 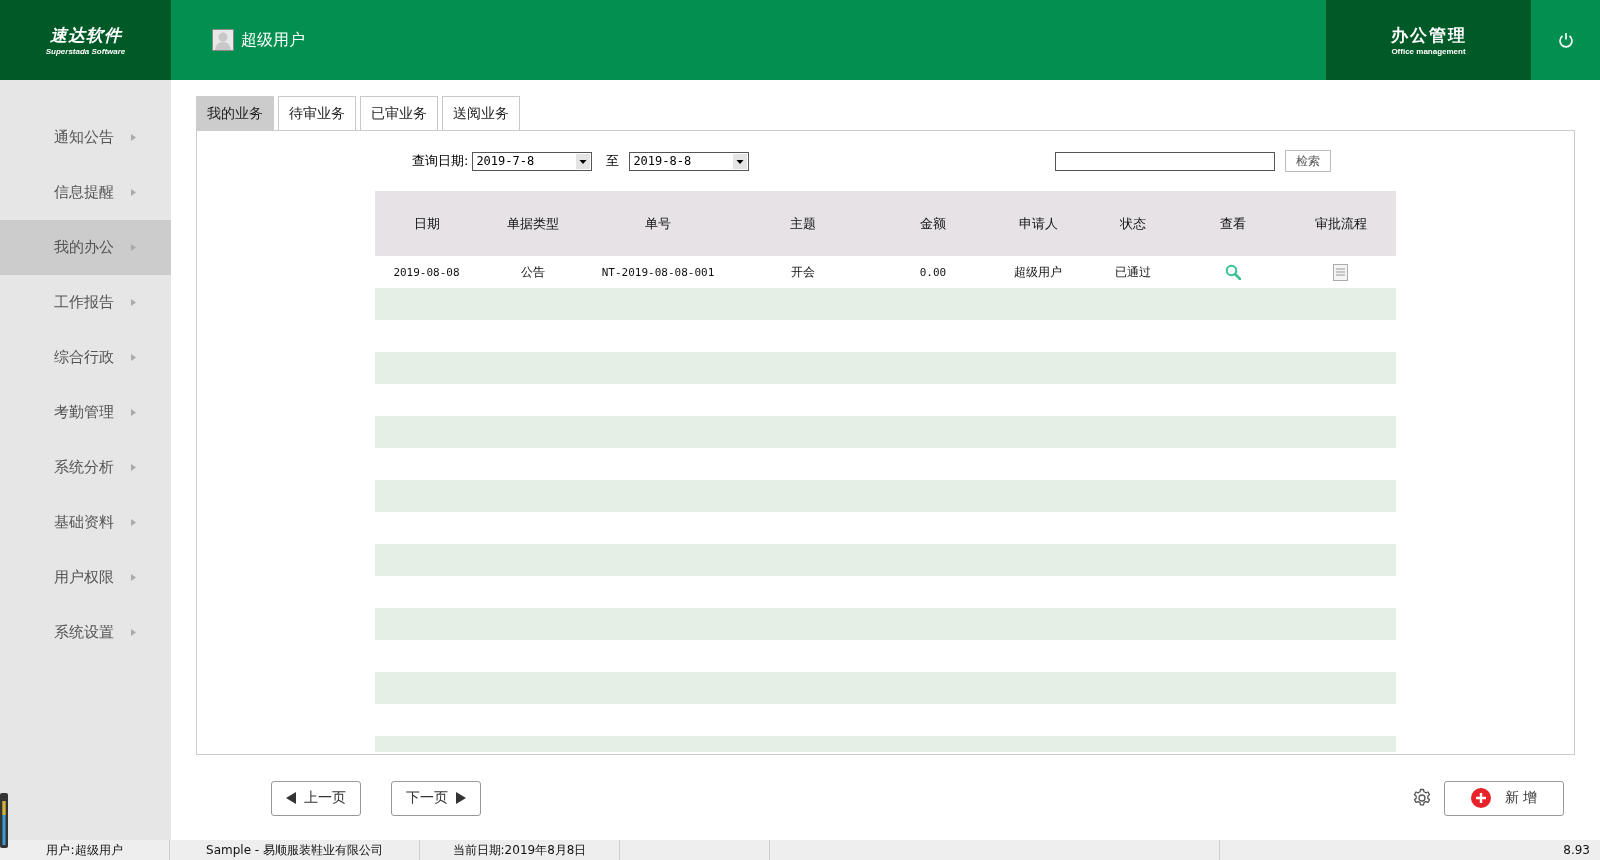 I want to click on table-cell-text: 公告, so click(x=532, y=272).